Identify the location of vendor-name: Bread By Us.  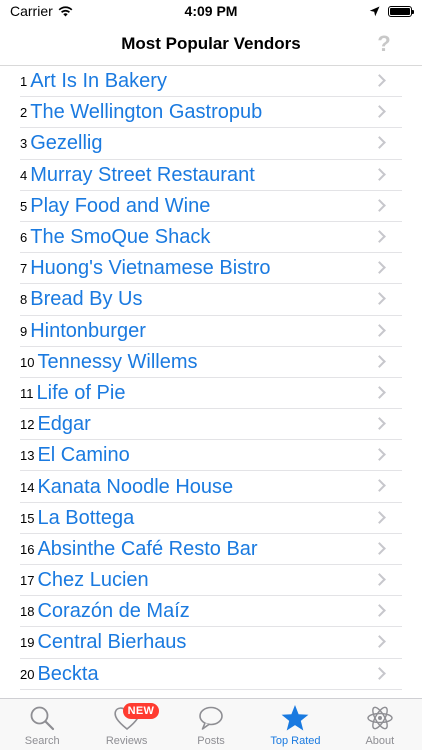
(86, 299).